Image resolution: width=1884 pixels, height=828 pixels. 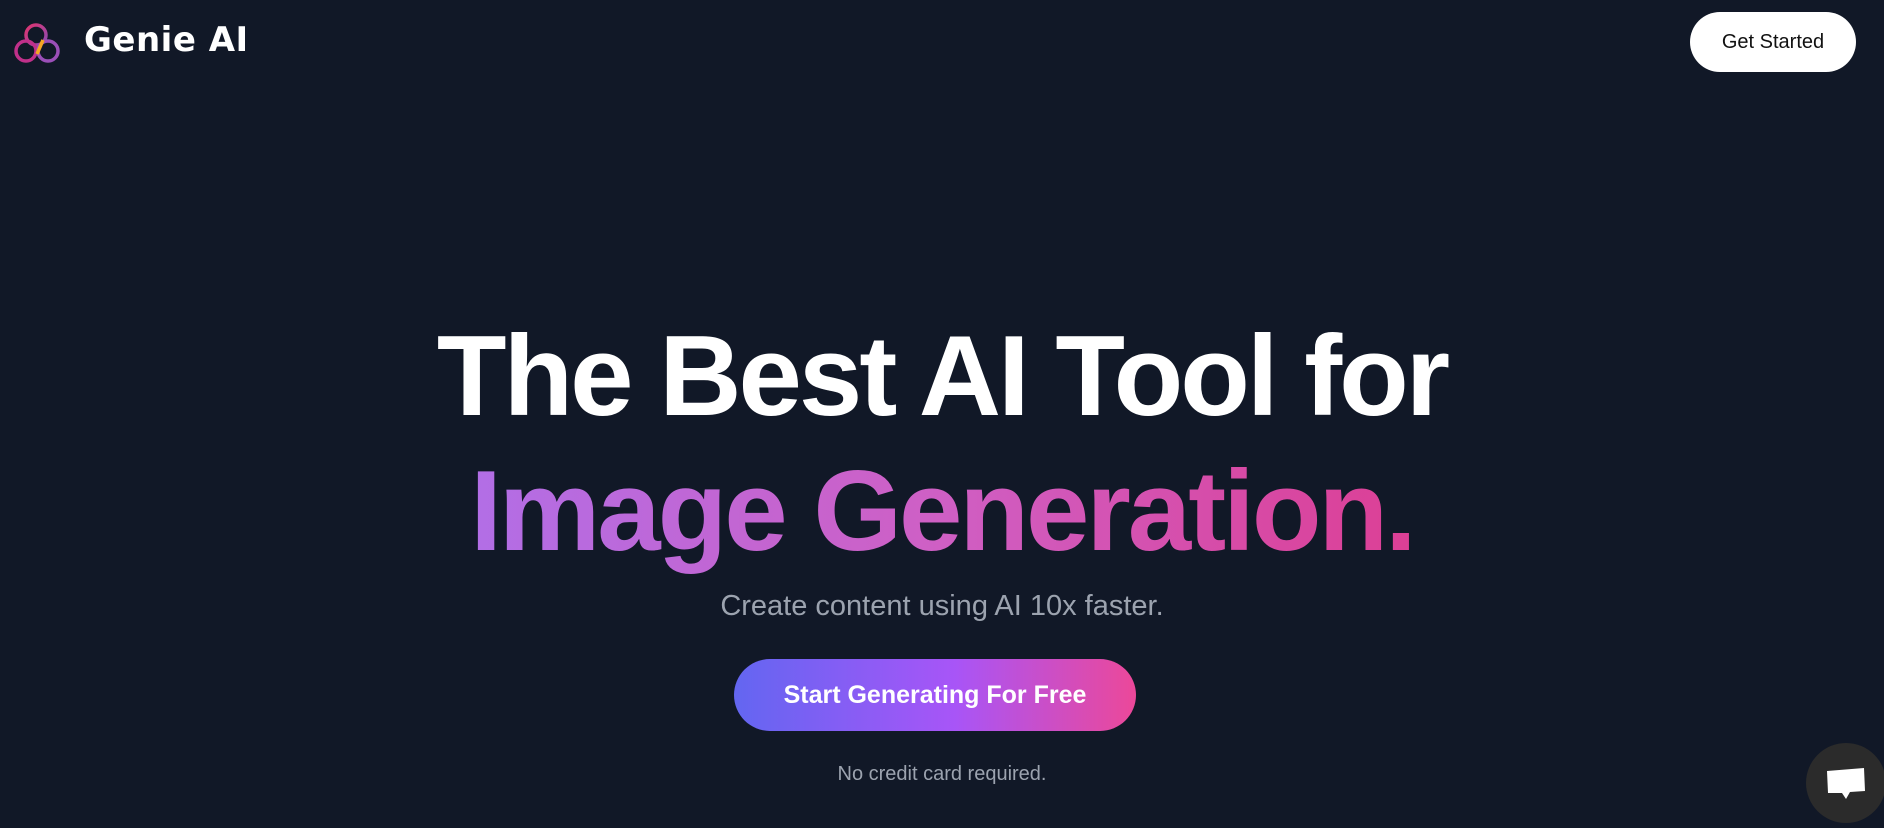 What do you see at coordinates (942, 774) in the screenshot?
I see `no-credit-card-note: No credit card required.` at bounding box center [942, 774].